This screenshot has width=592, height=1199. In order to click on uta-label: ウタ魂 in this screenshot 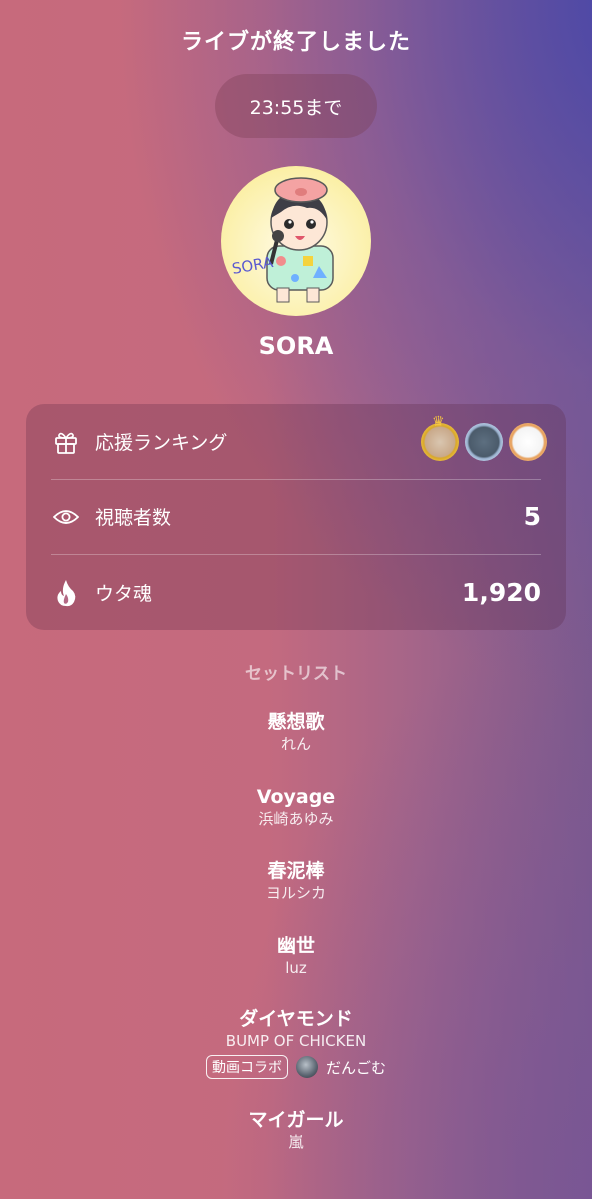, I will do `click(124, 594)`.